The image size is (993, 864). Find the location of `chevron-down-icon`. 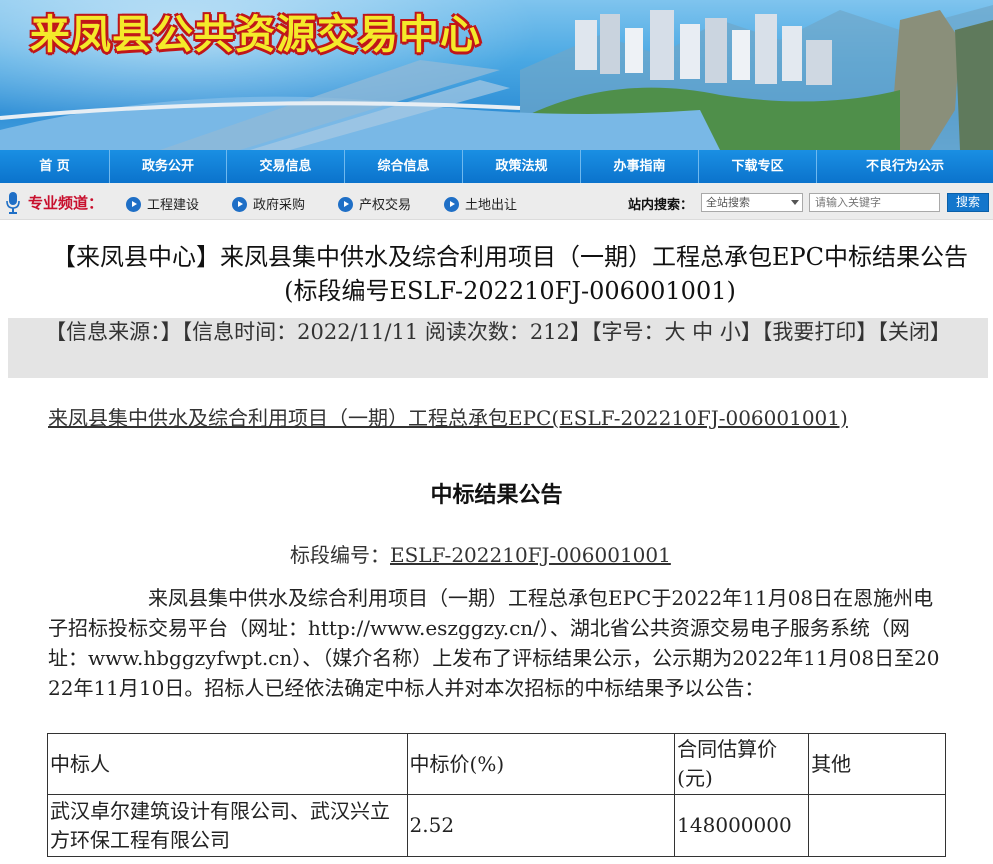

chevron-down-icon is located at coordinates (795, 202).